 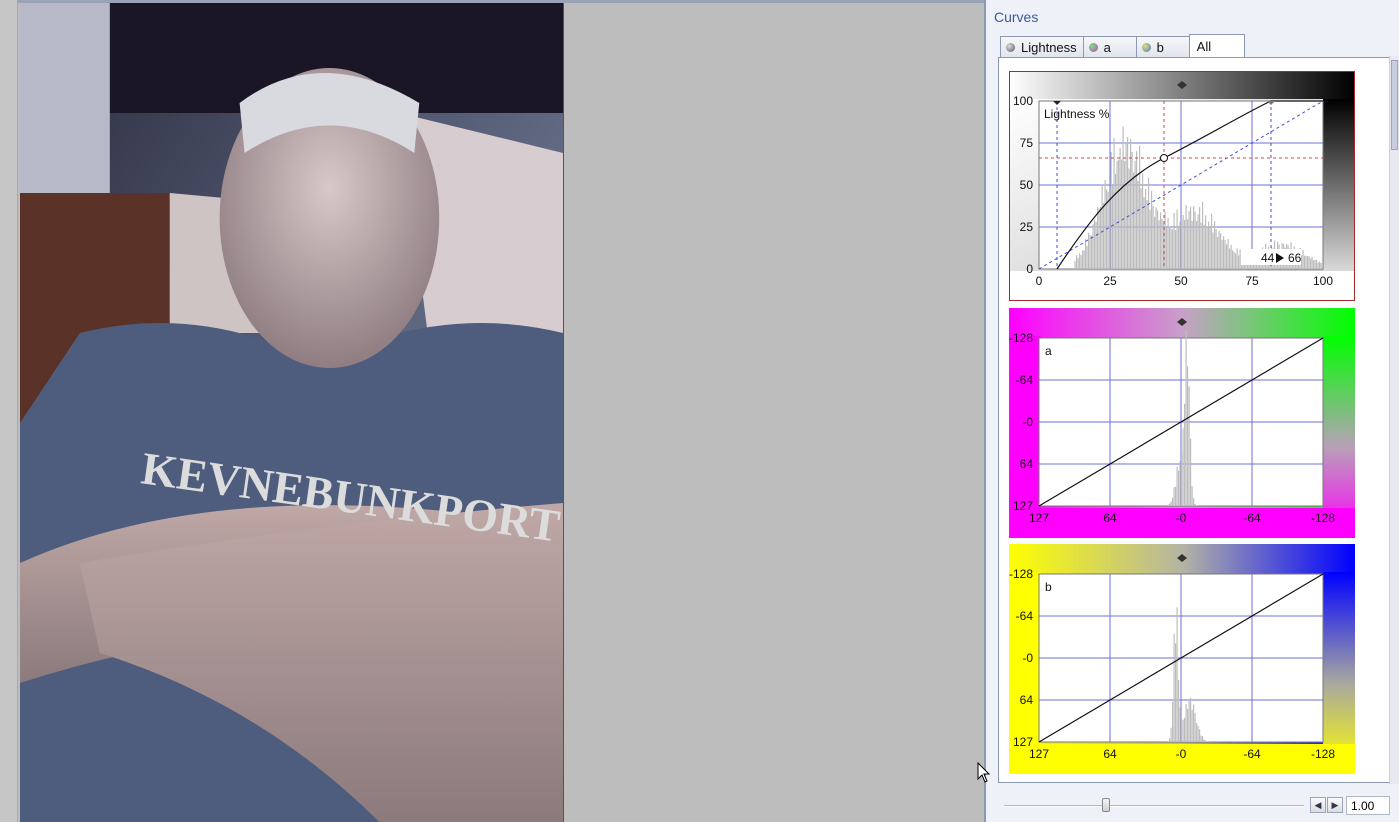 I want to click on a-y-tick-label: -64, so click(x=1025, y=380).